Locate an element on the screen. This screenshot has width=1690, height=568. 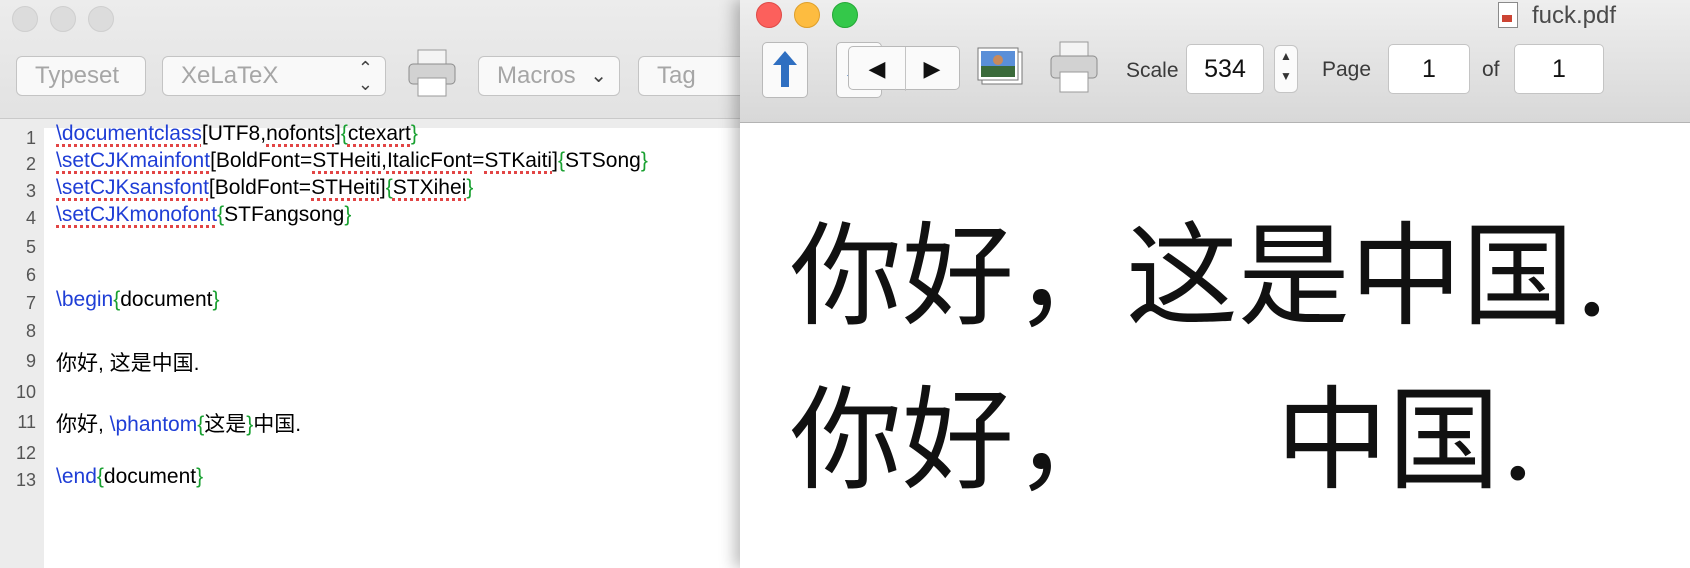
tags-label: Tag is located at coordinates (676, 75).